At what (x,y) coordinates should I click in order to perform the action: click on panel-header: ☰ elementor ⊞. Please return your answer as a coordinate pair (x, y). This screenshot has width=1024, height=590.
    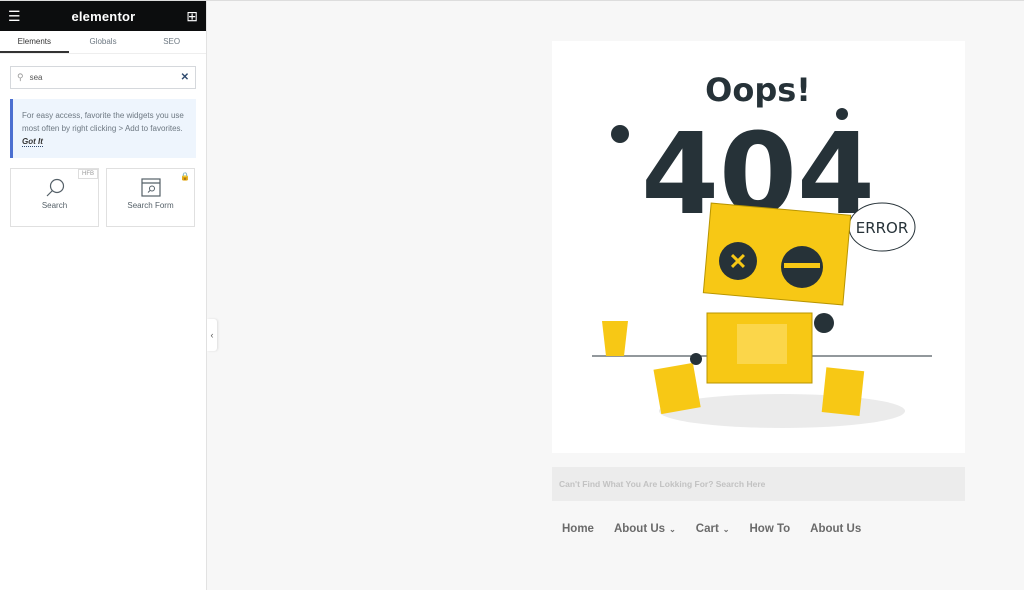
    Looking at the image, I should click on (103, 16).